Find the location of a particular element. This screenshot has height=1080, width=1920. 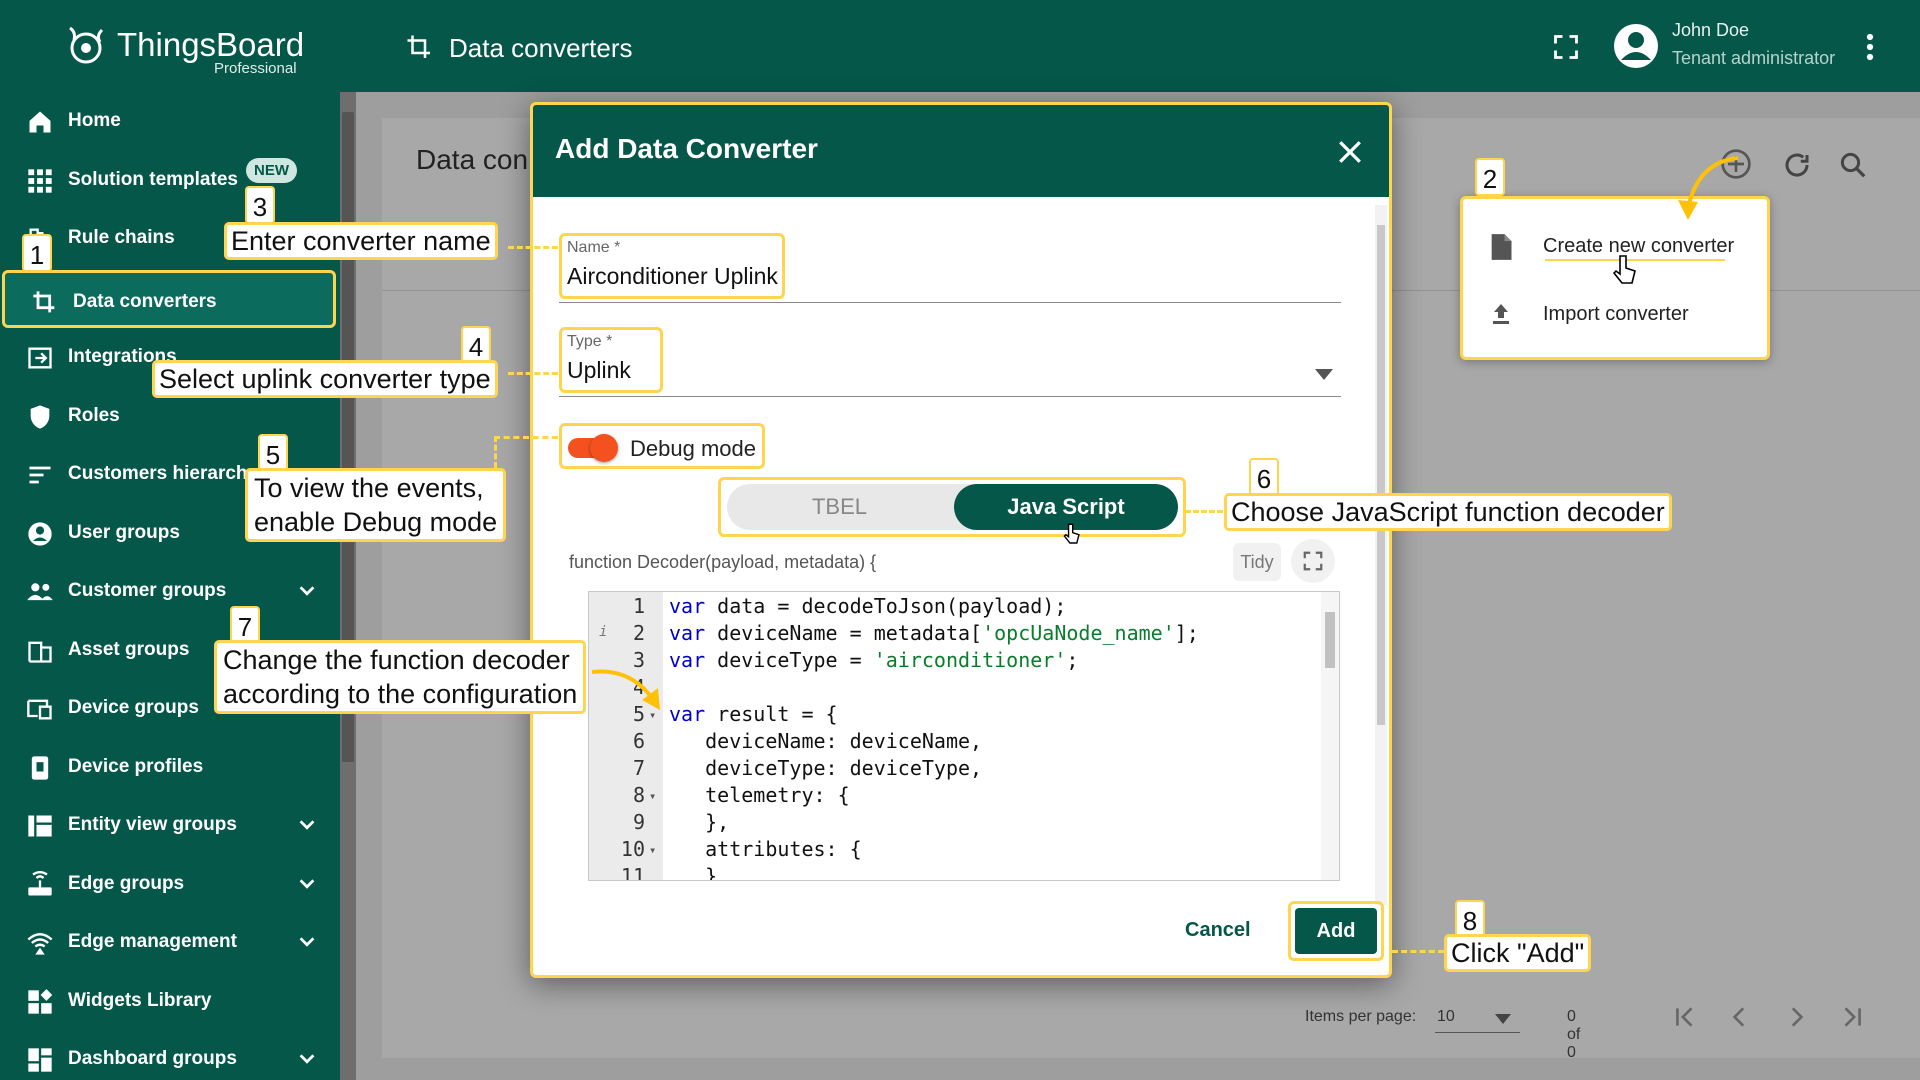

hierarchy-icon is located at coordinates (40, 475).